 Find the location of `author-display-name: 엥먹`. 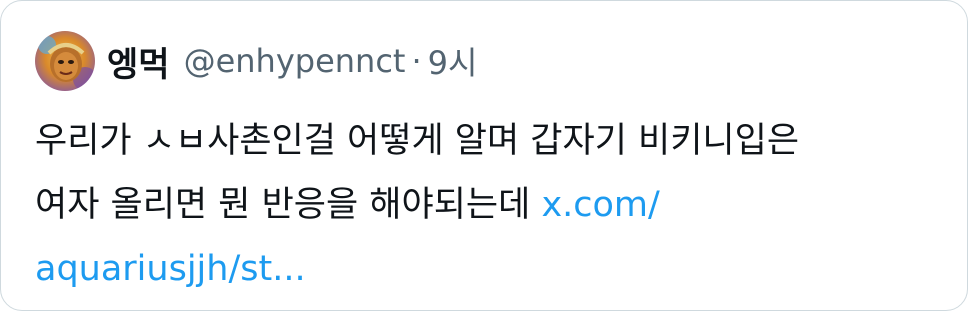

author-display-name: 엥먹 is located at coordinates (138, 61).